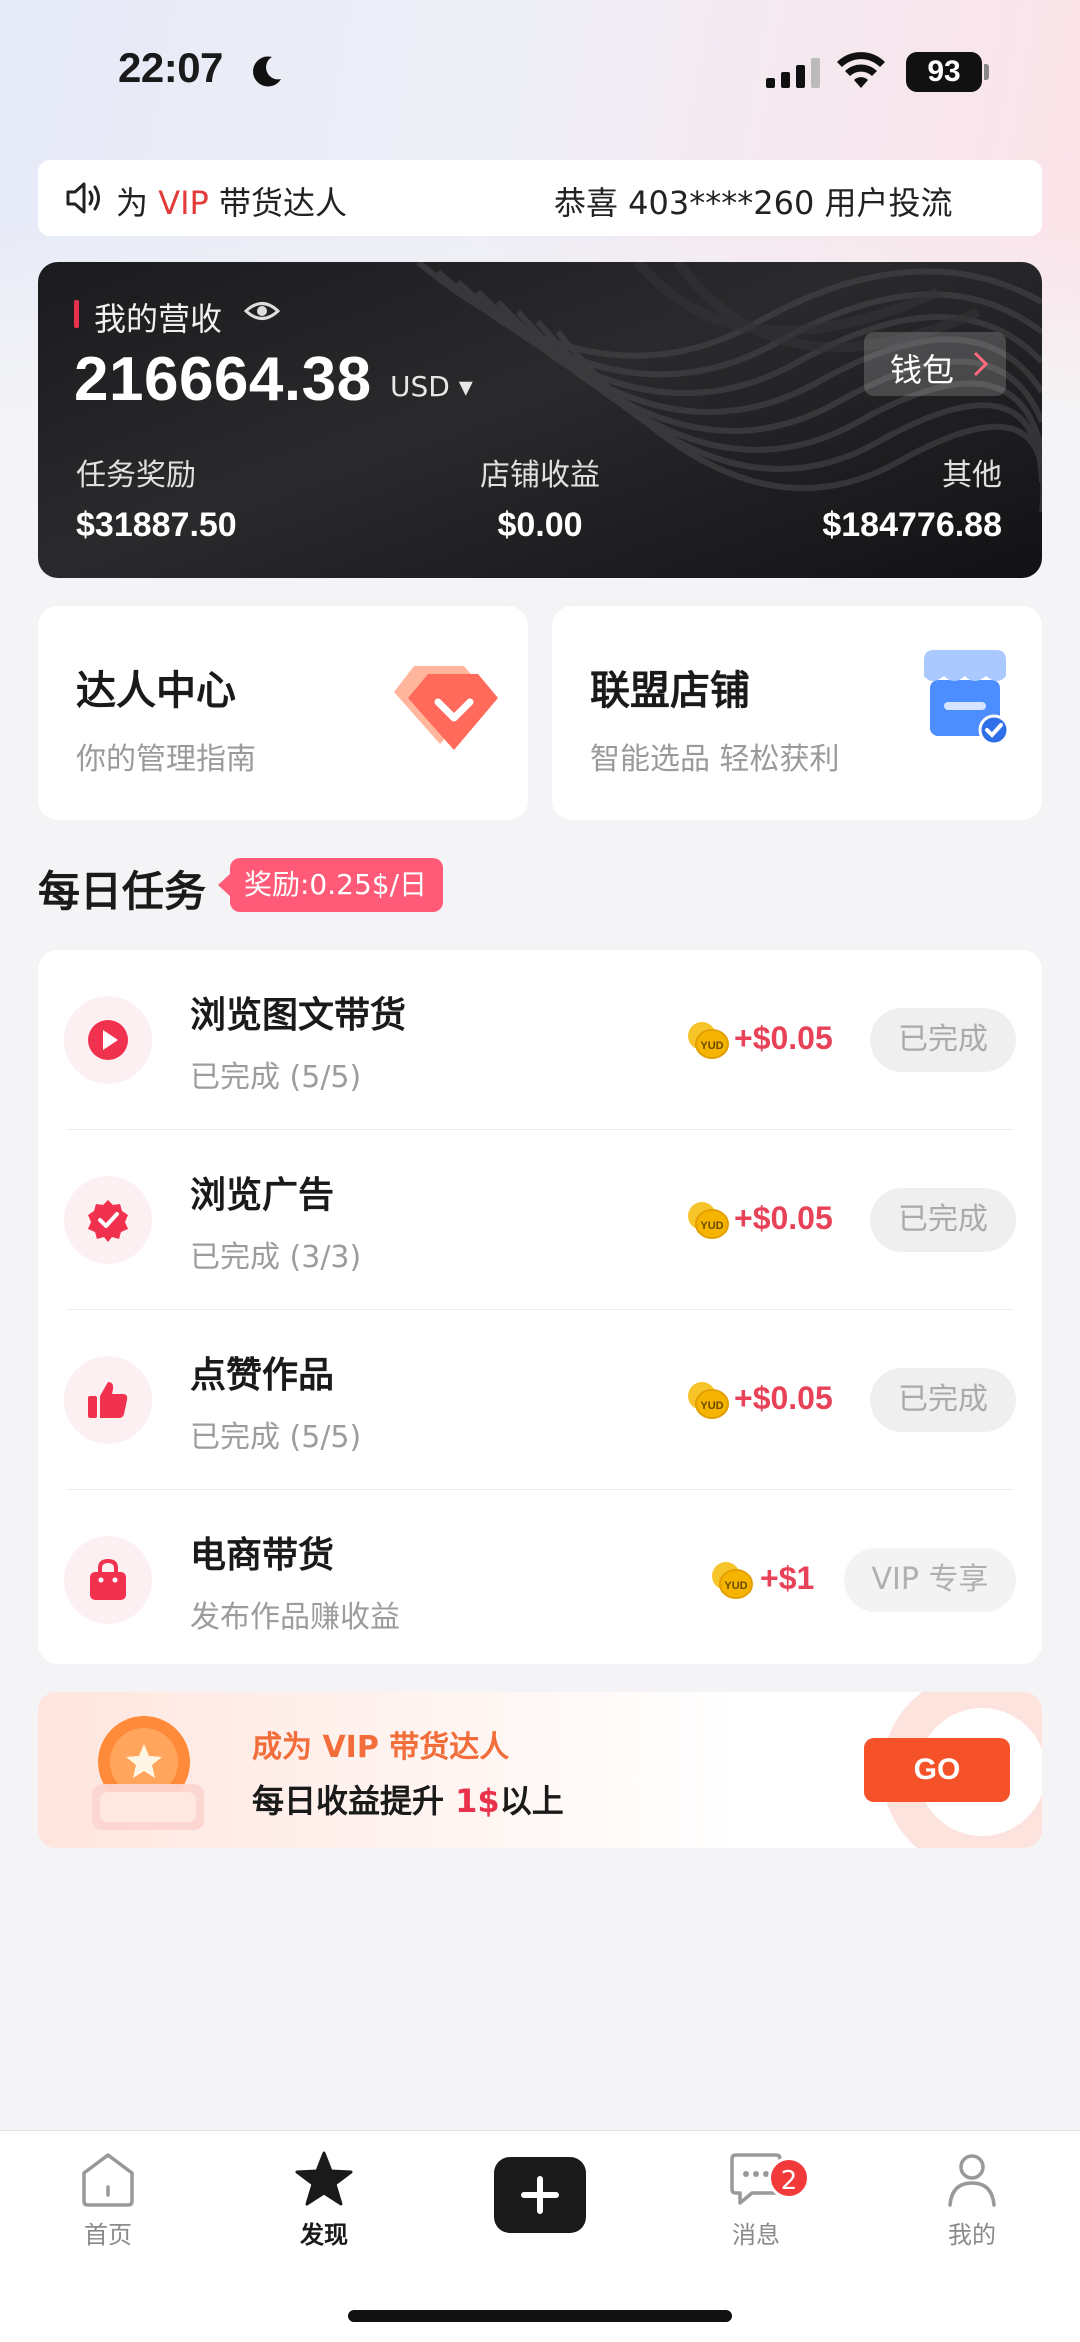  I want to click on notice-suffix: 带货达人, so click(277, 203).